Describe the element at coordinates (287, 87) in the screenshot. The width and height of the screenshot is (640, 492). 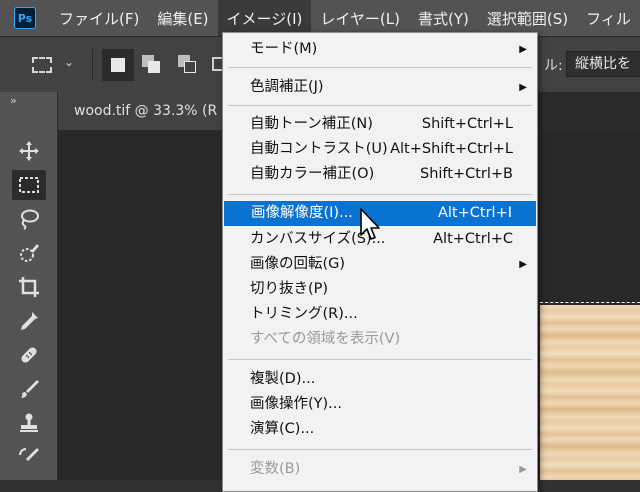
I see `menu-item-label: 色調補正(J)` at that location.